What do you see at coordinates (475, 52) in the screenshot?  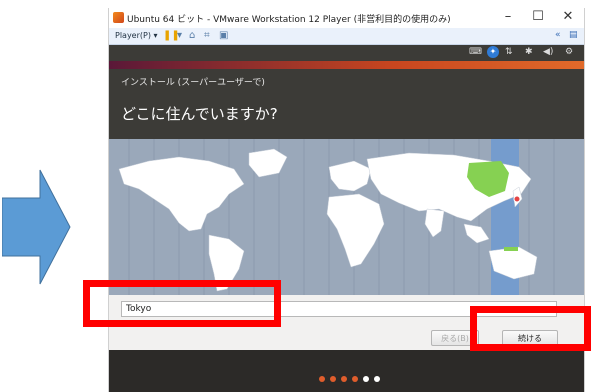 I see `keyboard-icon: ⌨` at bounding box center [475, 52].